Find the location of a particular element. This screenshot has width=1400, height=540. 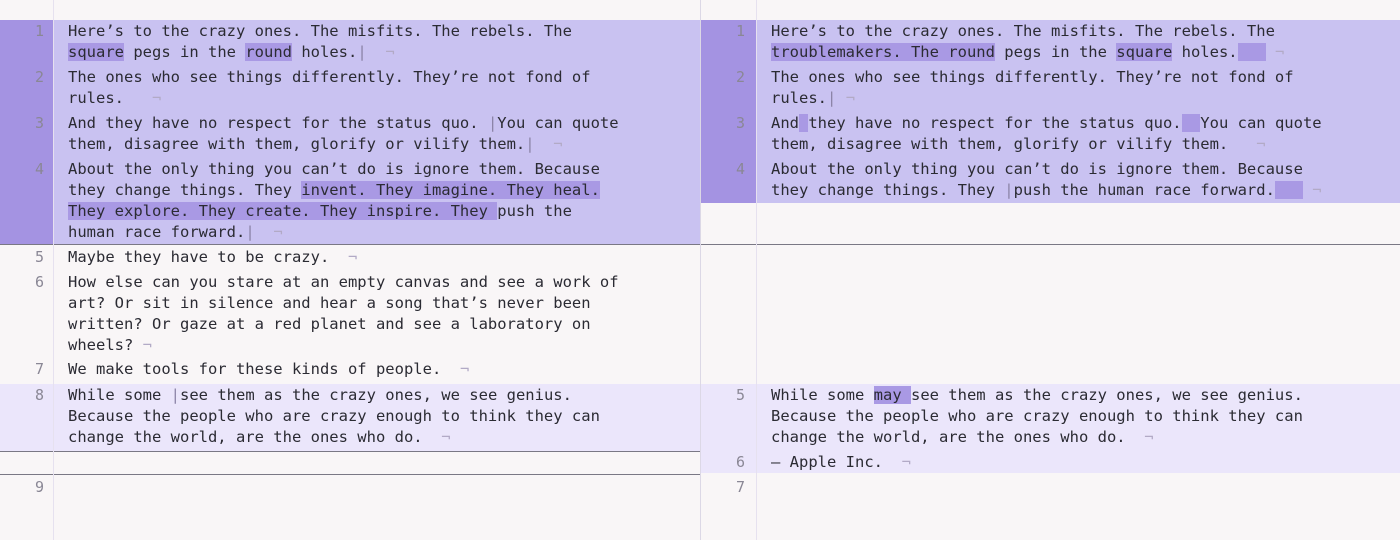

removed-placeholder is located at coordinates (1050, 314).